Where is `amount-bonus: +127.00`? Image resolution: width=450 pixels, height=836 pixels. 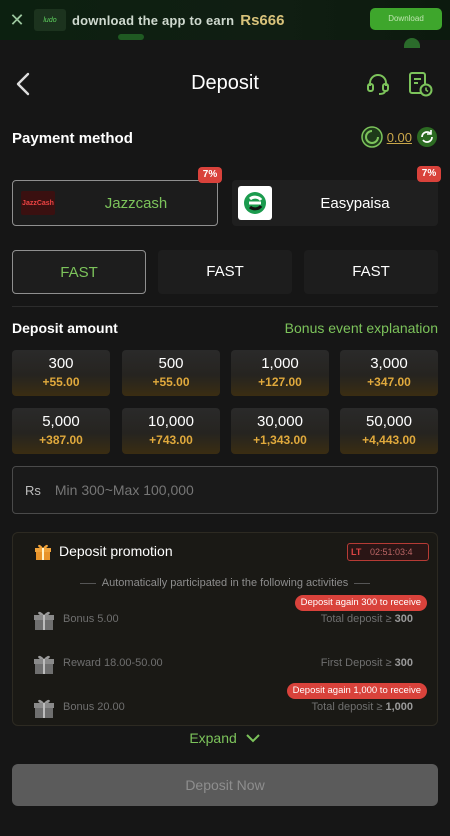
amount-bonus: +127.00 is located at coordinates (280, 382).